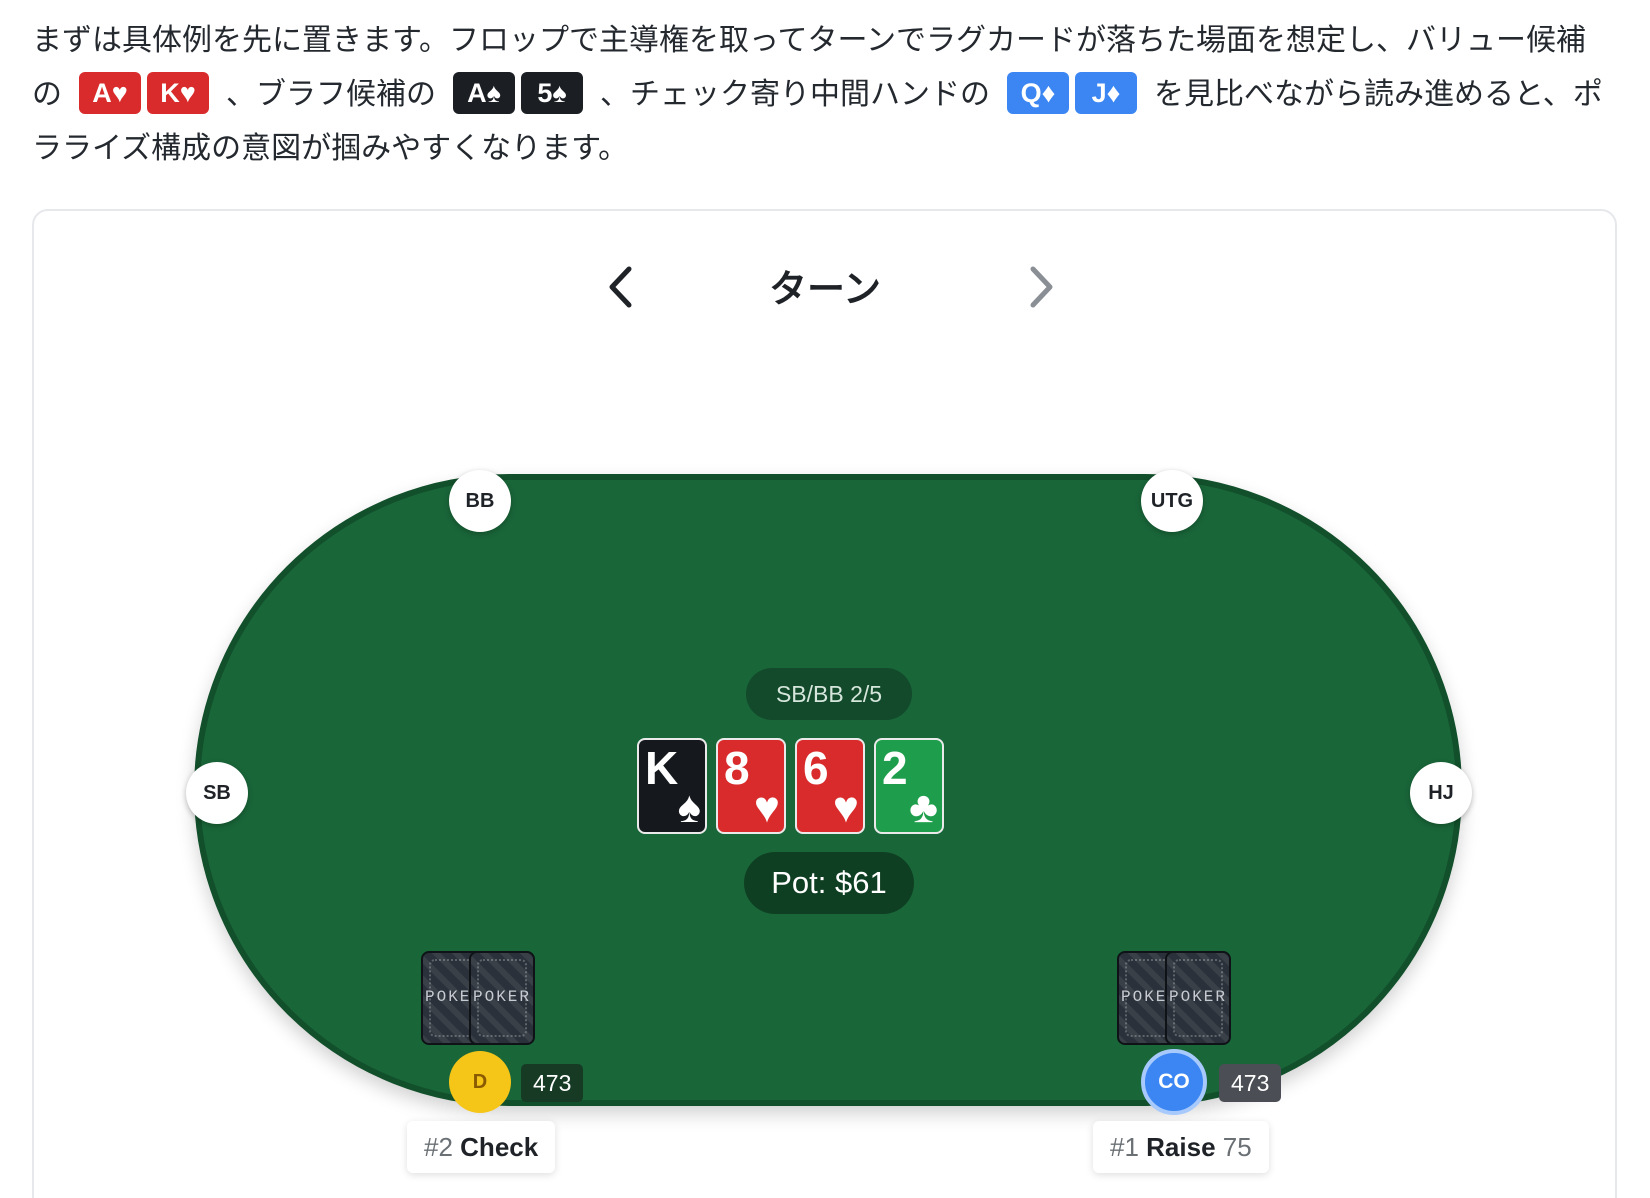 Image resolution: width=1650 pixels, height=1198 pixels. Describe the element at coordinates (830, 786) in the screenshot. I see `board-card-3: 6 ♥` at that location.